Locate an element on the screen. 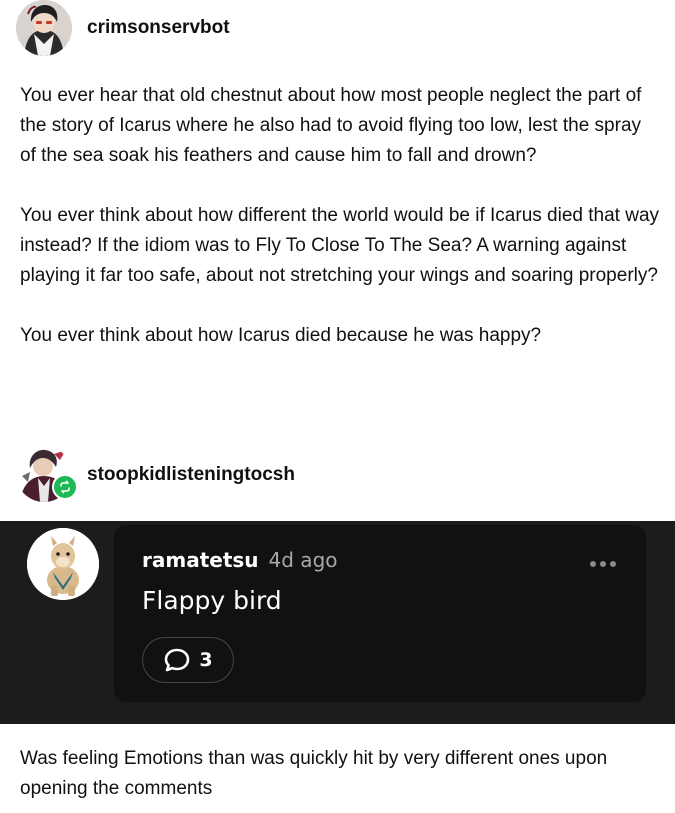  alpaca-avatar-icon is located at coordinates (63, 564).